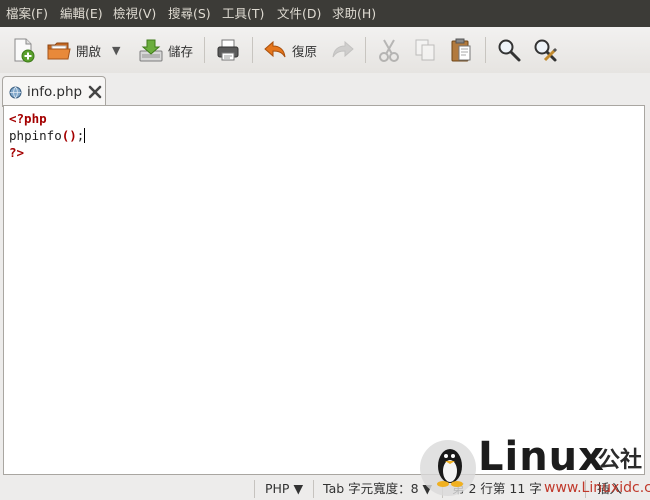 The width and height of the screenshot is (650, 500). I want to click on code-line: <?php, so click(47, 118).